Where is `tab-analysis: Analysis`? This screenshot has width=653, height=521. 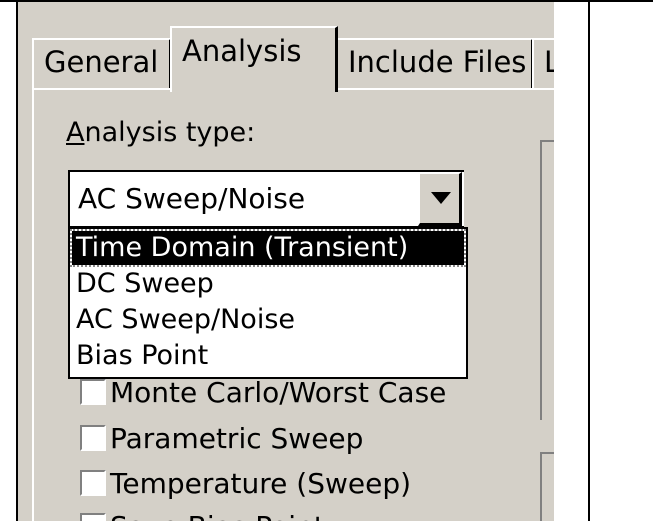
tab-analysis: Analysis is located at coordinates (254, 59).